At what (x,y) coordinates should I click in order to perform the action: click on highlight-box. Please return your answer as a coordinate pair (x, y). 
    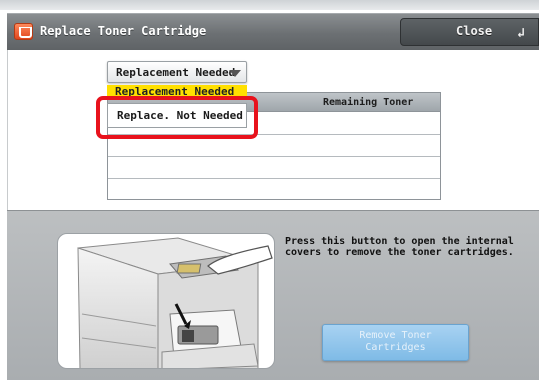
    Looking at the image, I should click on (177, 117).